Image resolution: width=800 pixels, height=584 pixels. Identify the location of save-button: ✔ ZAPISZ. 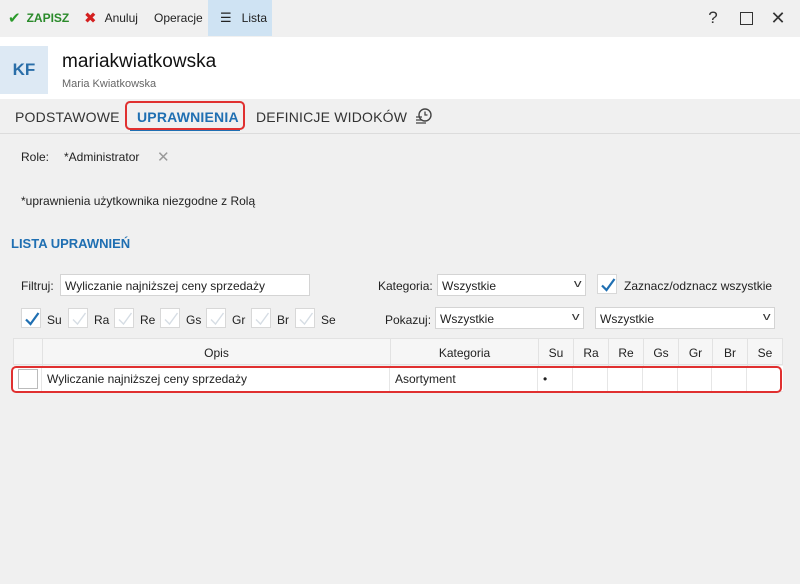
(38, 18).